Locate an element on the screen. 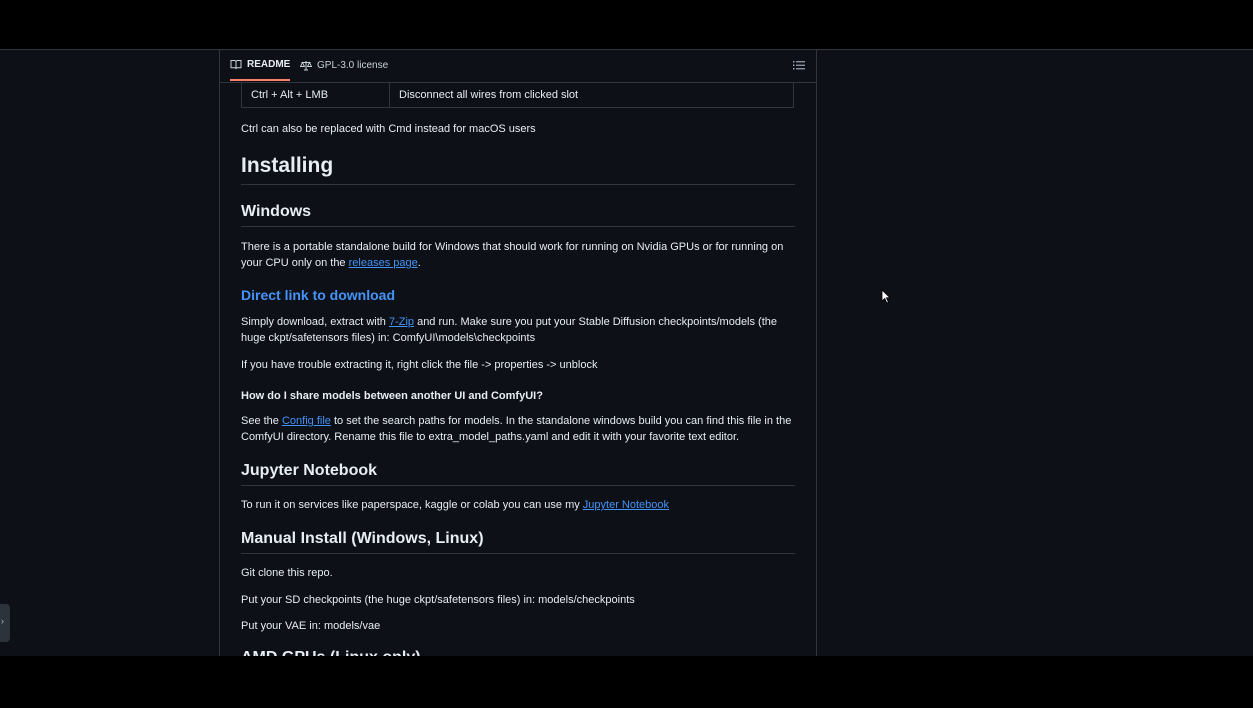 The width and height of the screenshot is (1253, 708). side-panel-toggle: › is located at coordinates (5, 623).